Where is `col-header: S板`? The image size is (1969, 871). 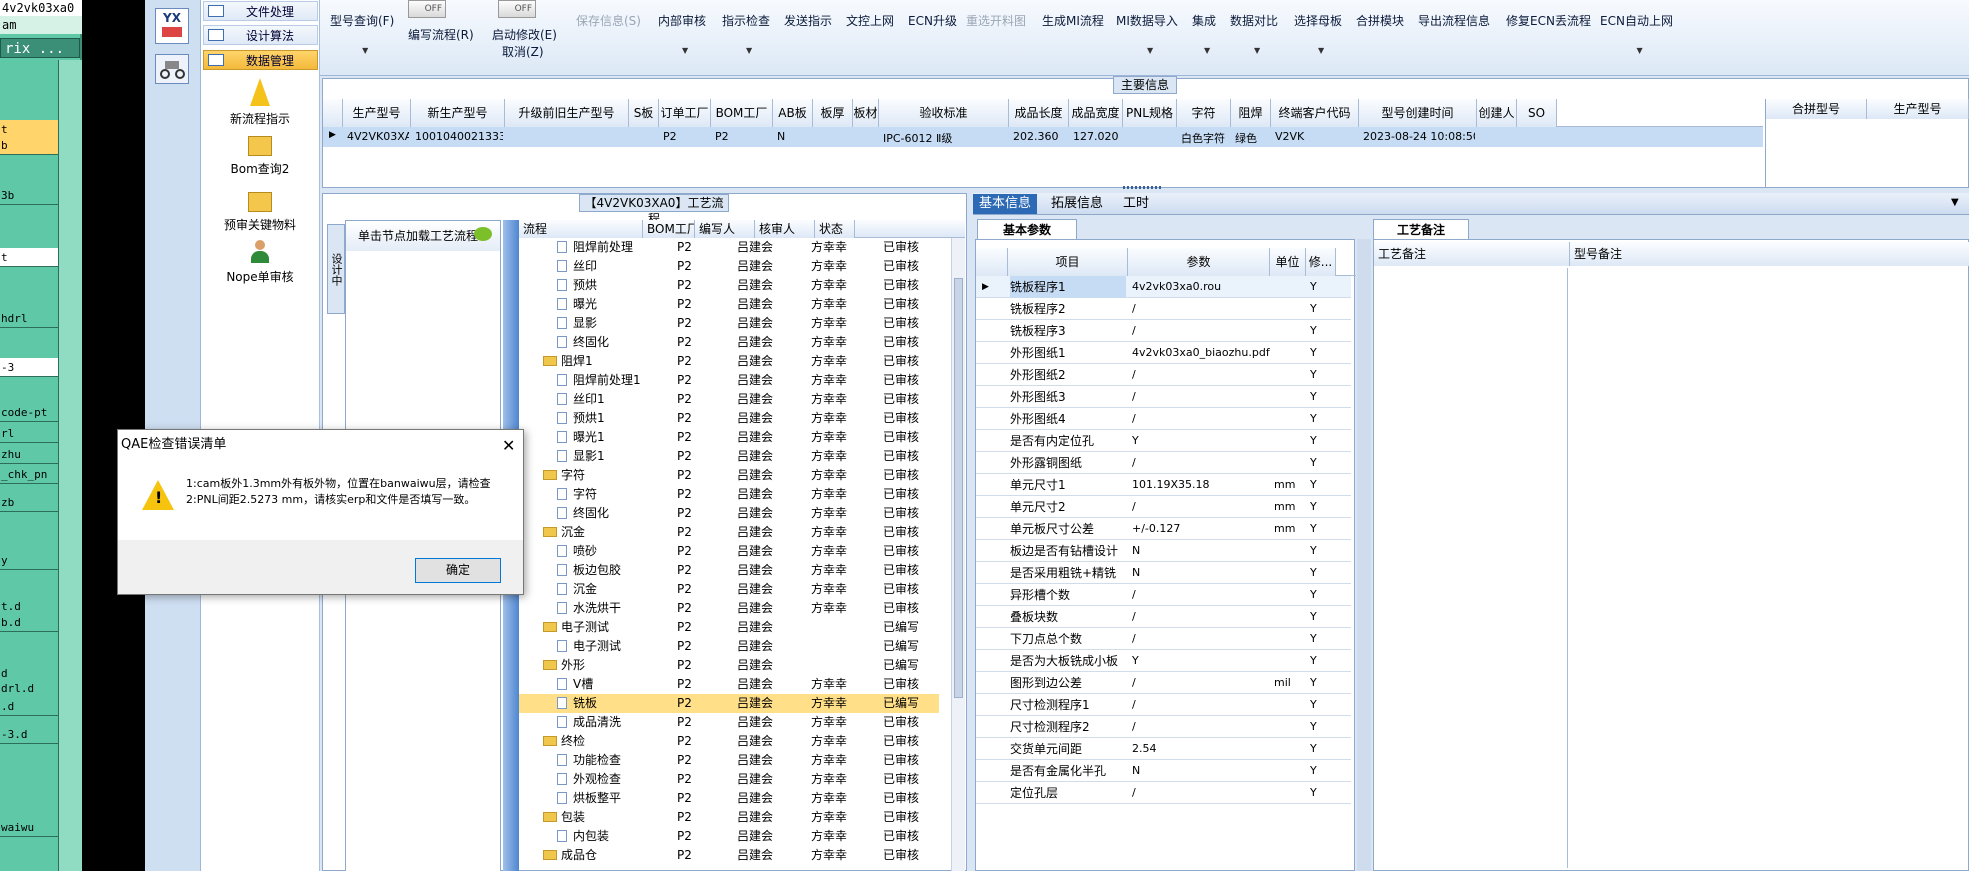
col-header: S板 is located at coordinates (644, 113).